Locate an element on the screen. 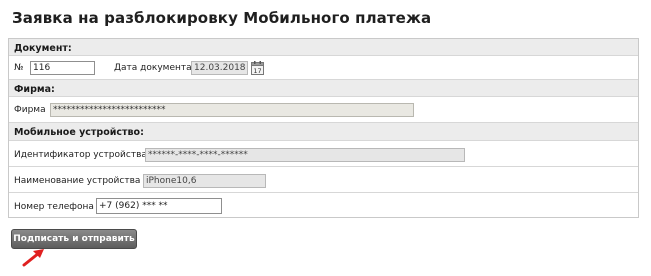 The height and width of the screenshot is (276, 651). company-name-input is located at coordinates (232, 110).